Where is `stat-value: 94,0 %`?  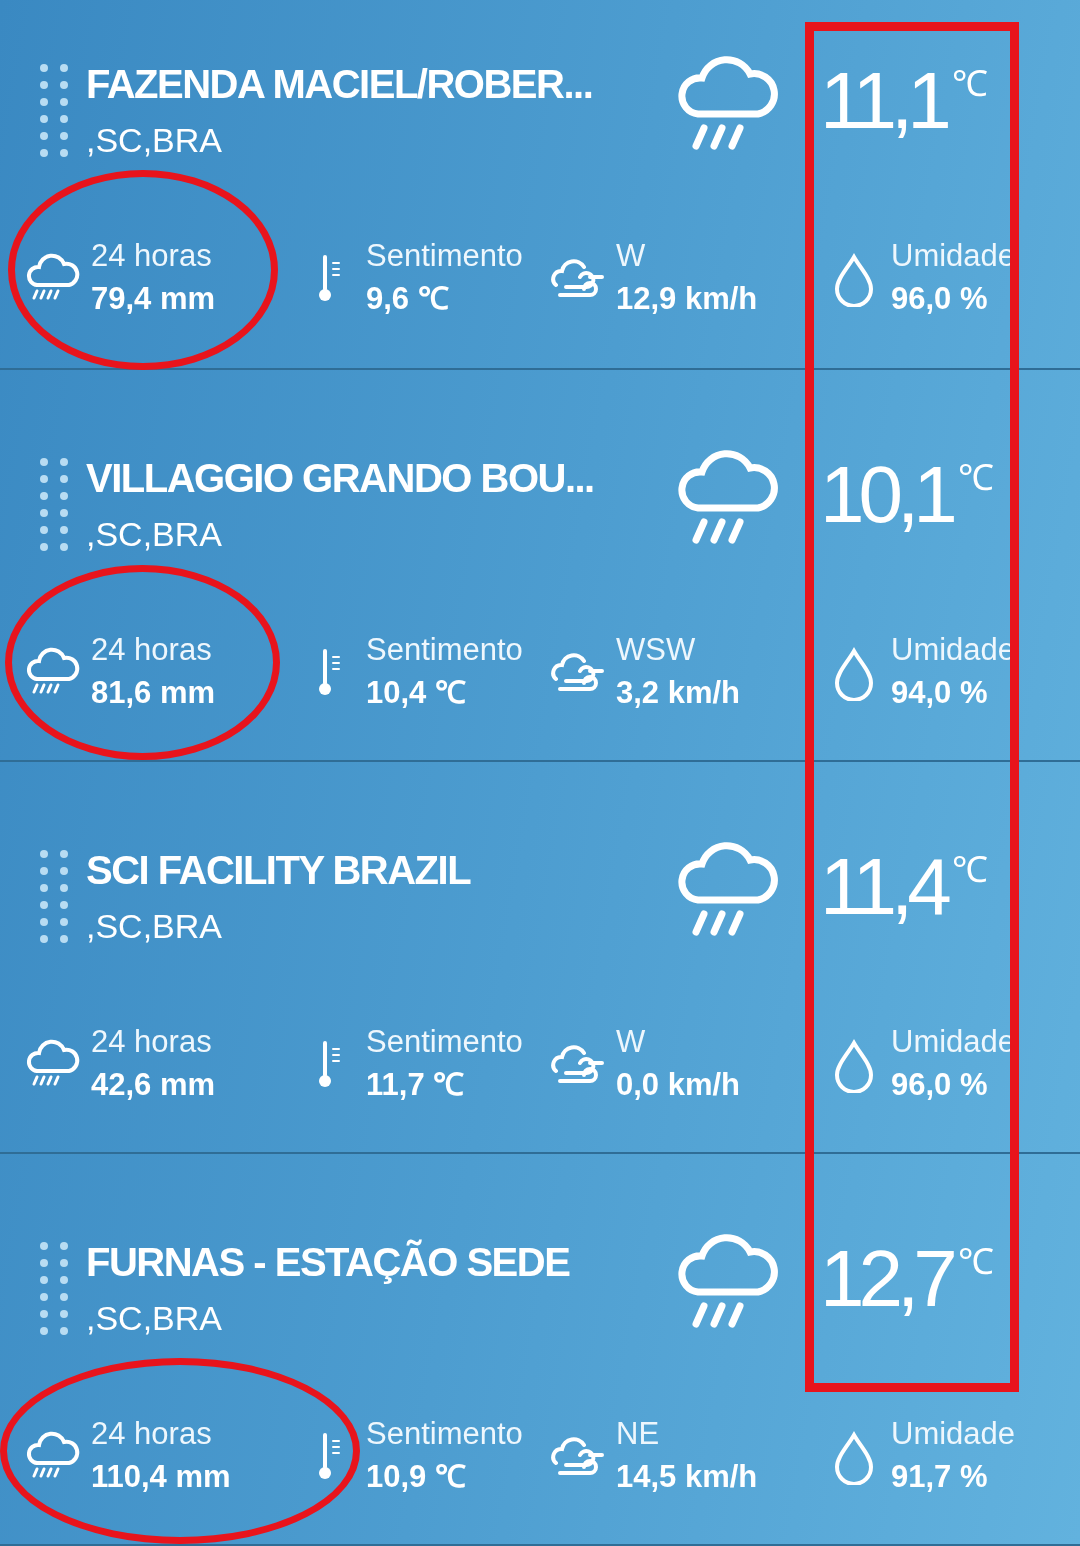
stat-value: 94,0 % is located at coordinates (940, 693).